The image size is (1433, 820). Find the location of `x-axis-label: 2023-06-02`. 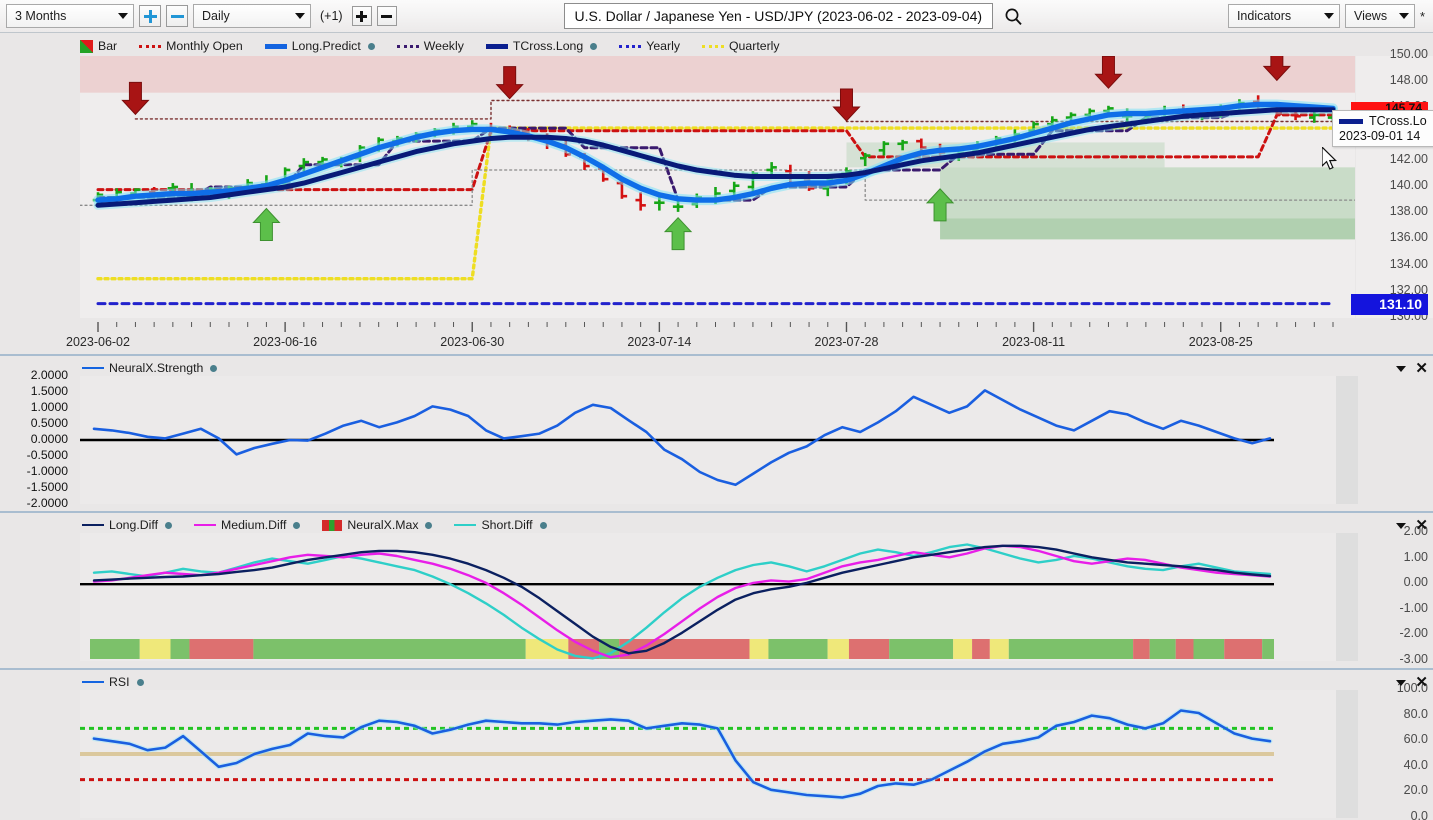

x-axis-label: 2023-06-02 is located at coordinates (98, 342).